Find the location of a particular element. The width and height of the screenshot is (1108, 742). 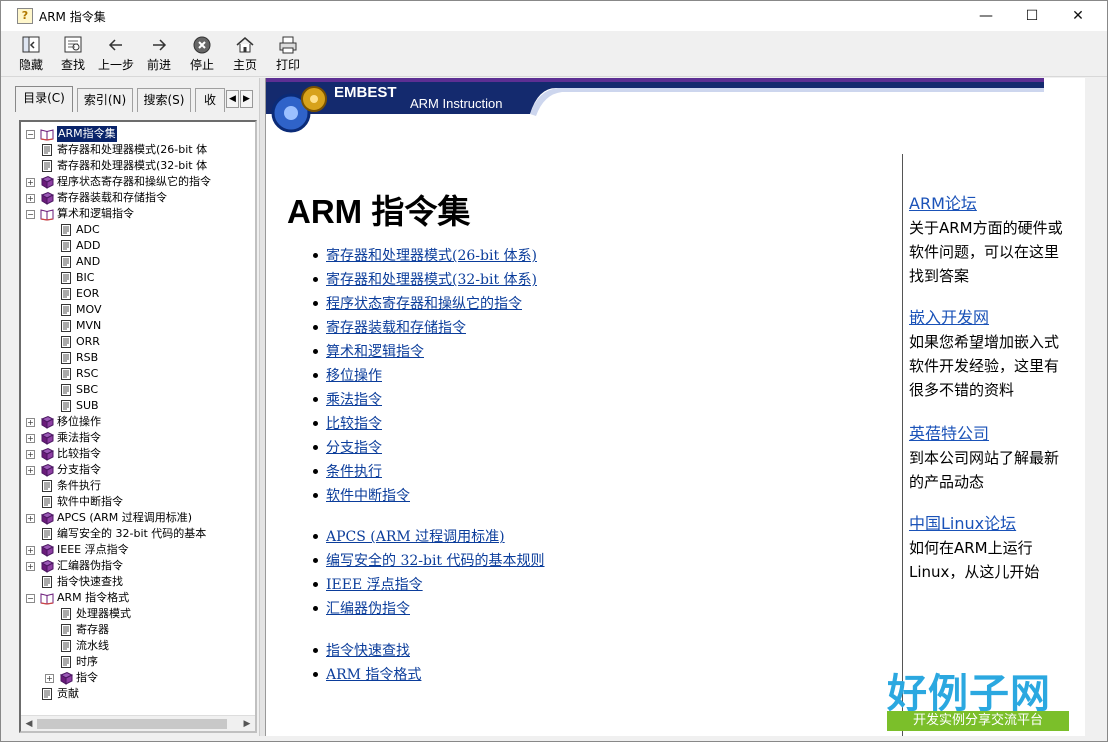

topic-link: 汇编器伪指令 is located at coordinates (368, 609).